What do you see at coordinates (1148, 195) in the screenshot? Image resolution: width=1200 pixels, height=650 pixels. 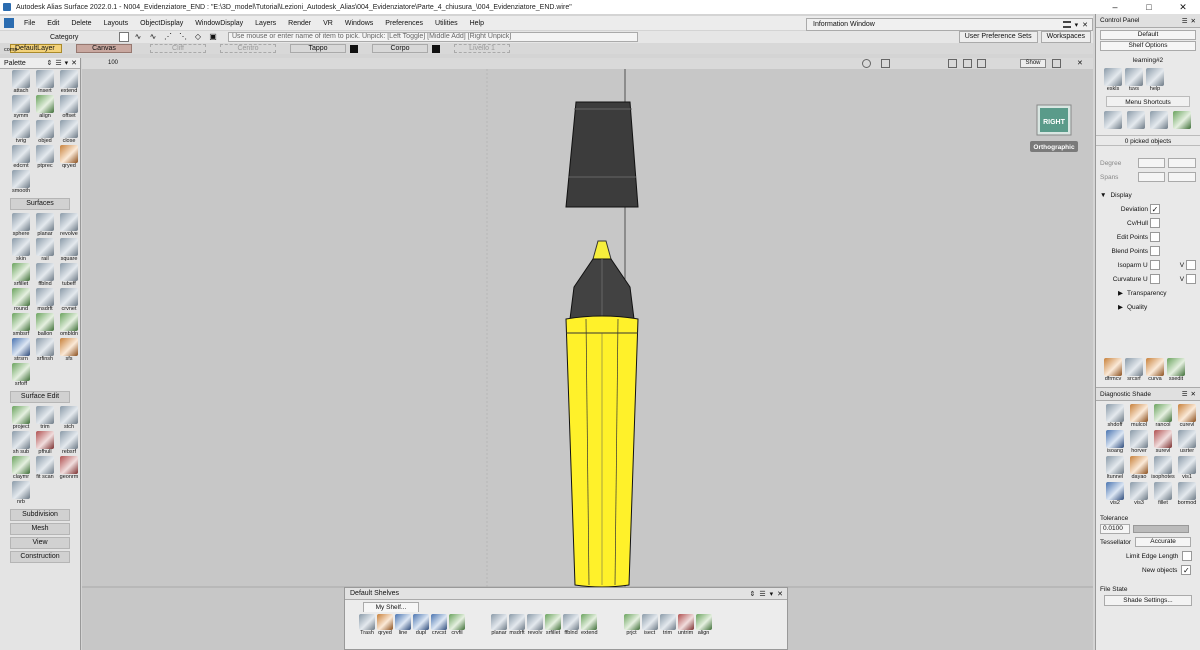 I see `display-section-header: ▼ Display` at bounding box center [1148, 195].